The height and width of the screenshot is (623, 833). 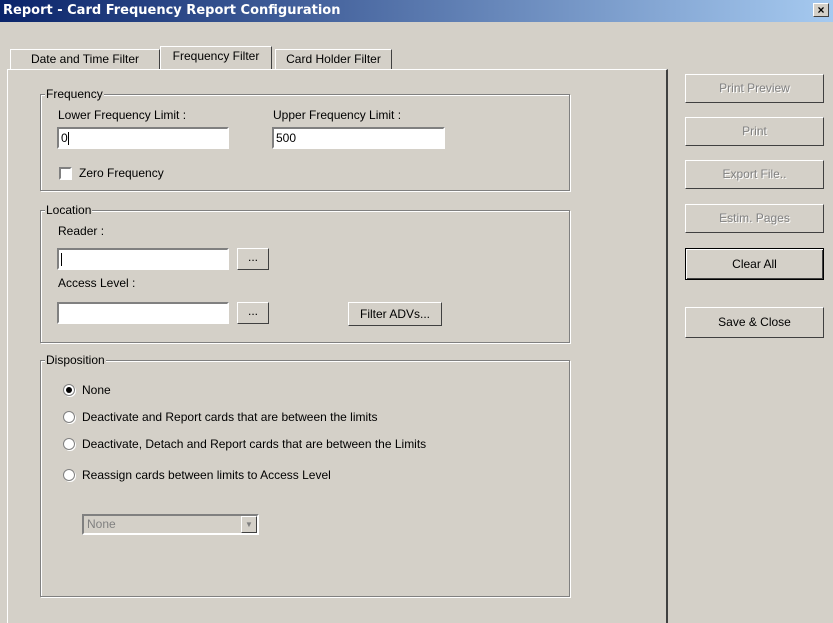 What do you see at coordinates (122, 115) in the screenshot?
I see `lower-frequency-label: Lower Frequency Limit :` at bounding box center [122, 115].